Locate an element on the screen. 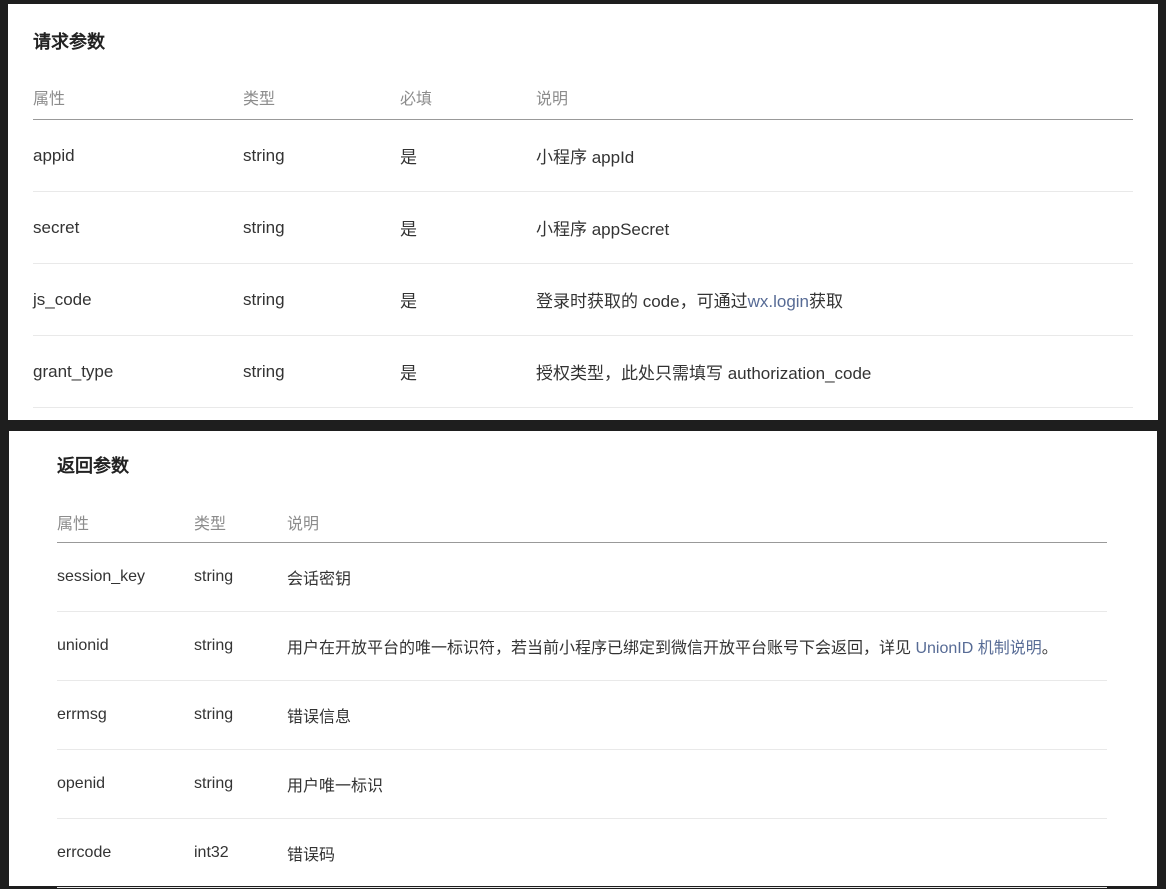 The image size is (1166, 889). table-row: secret string 是 小程序 appSecret is located at coordinates (583, 227).